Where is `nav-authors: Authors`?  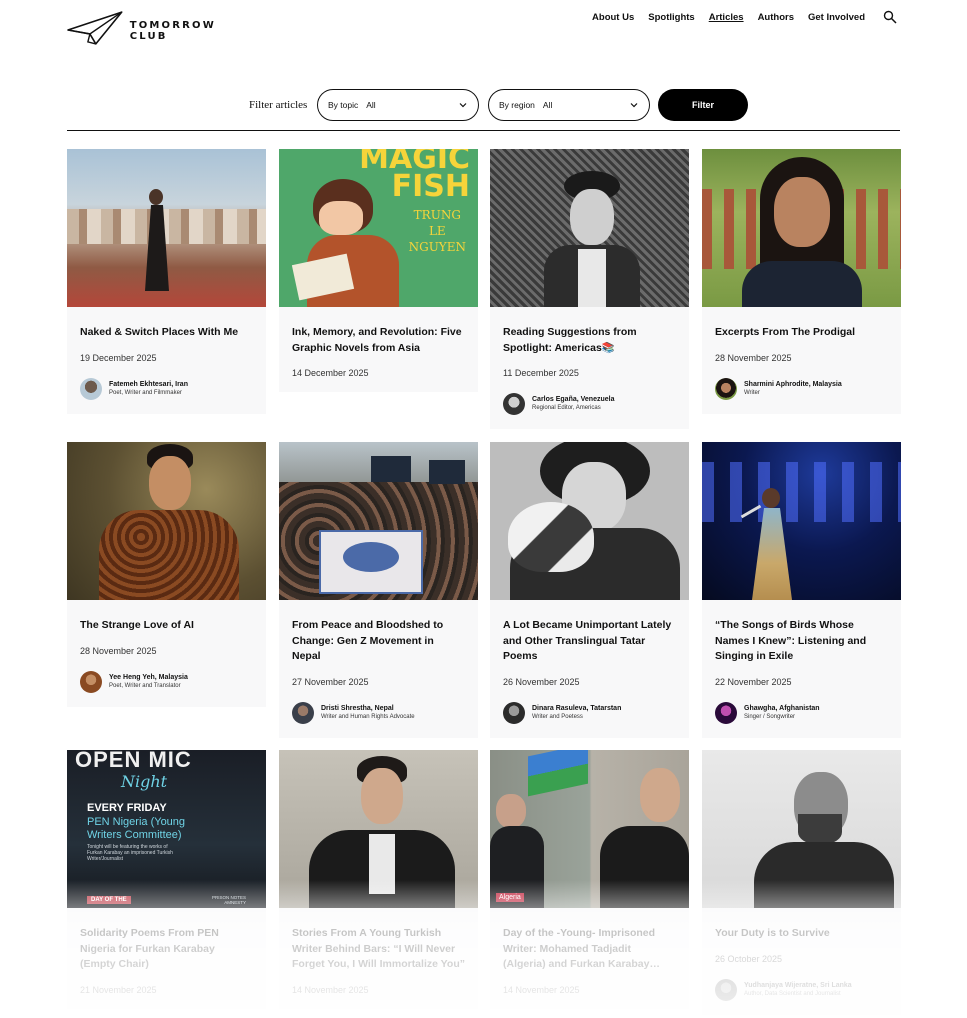 nav-authors: Authors is located at coordinates (776, 17).